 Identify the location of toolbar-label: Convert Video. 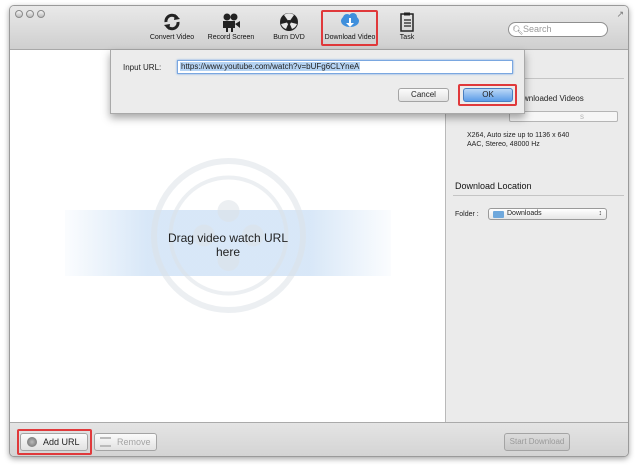
(172, 37).